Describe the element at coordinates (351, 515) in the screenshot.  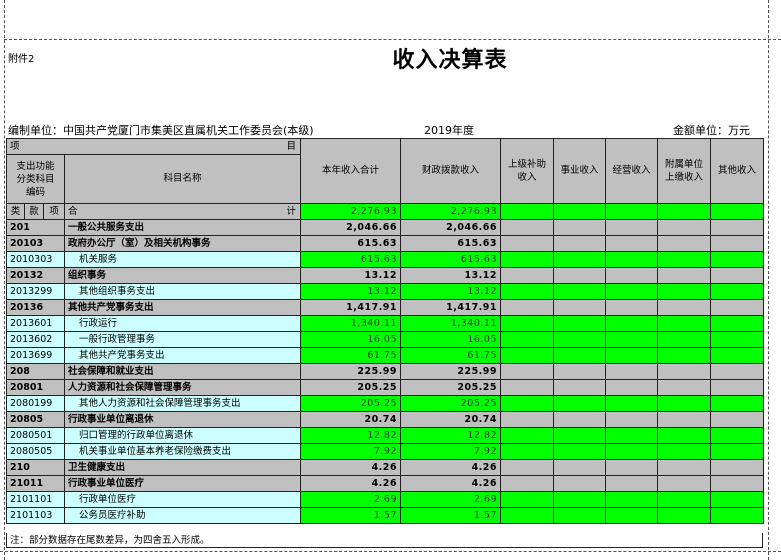
I see `row-amount: 1.57` at that location.